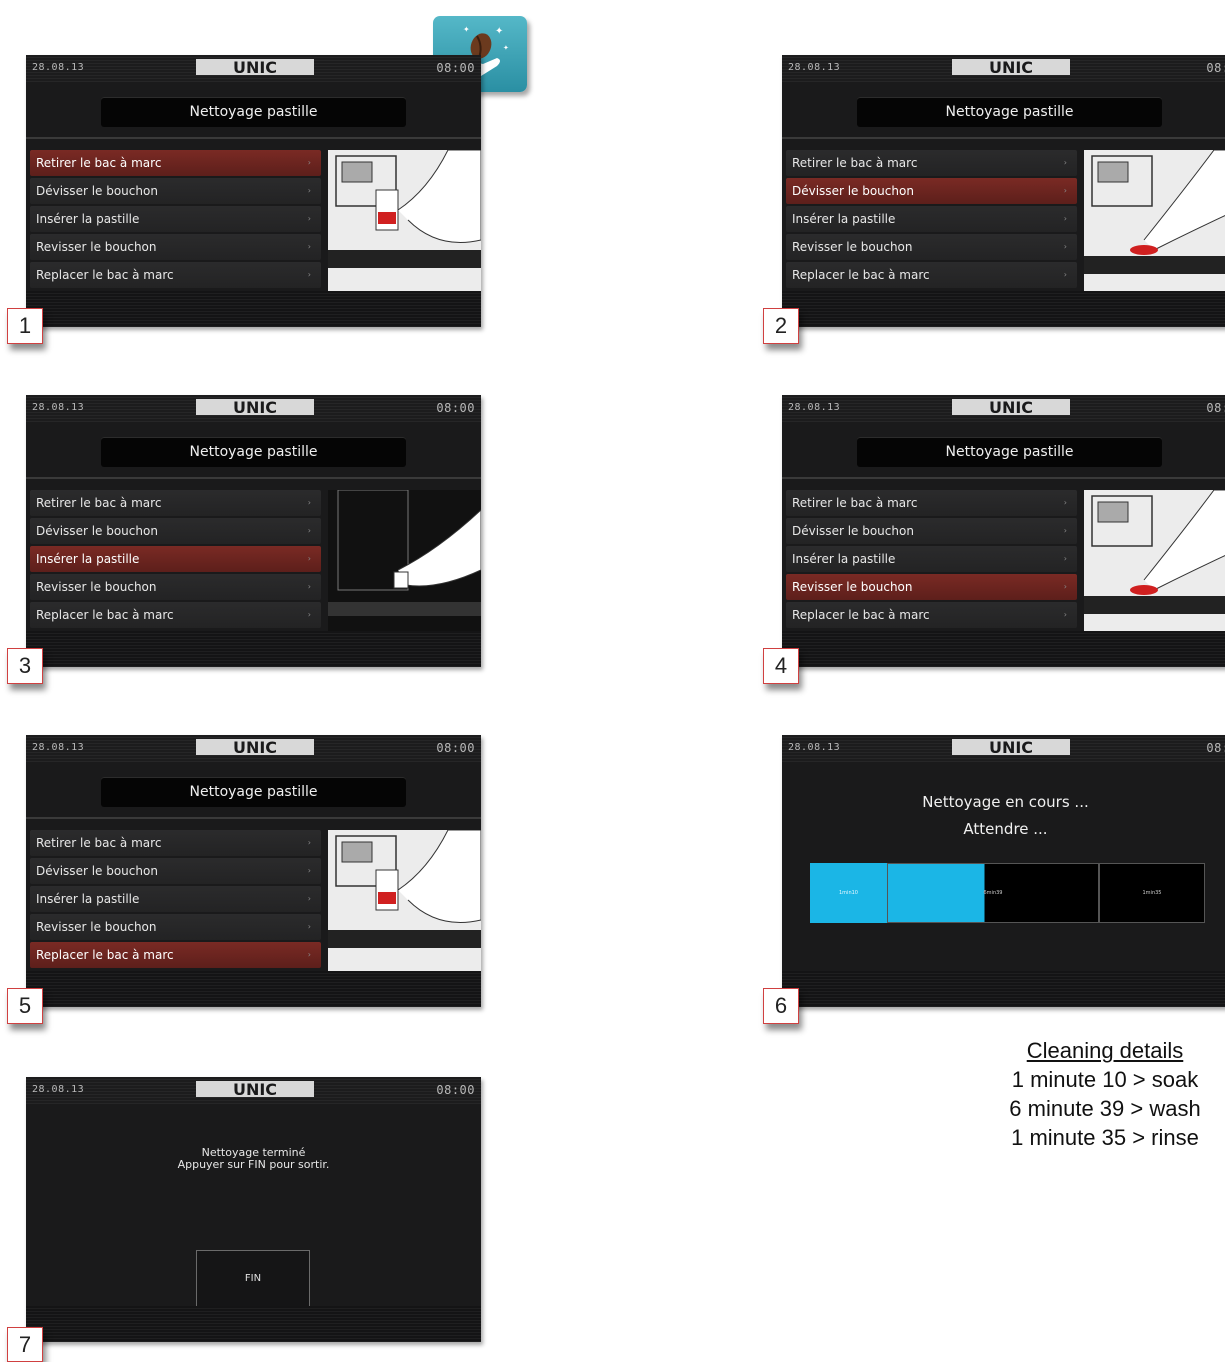 The image size is (1225, 1362). Describe the element at coordinates (848, 893) in the screenshot. I see `progress-segment-soak: 1min10` at that location.